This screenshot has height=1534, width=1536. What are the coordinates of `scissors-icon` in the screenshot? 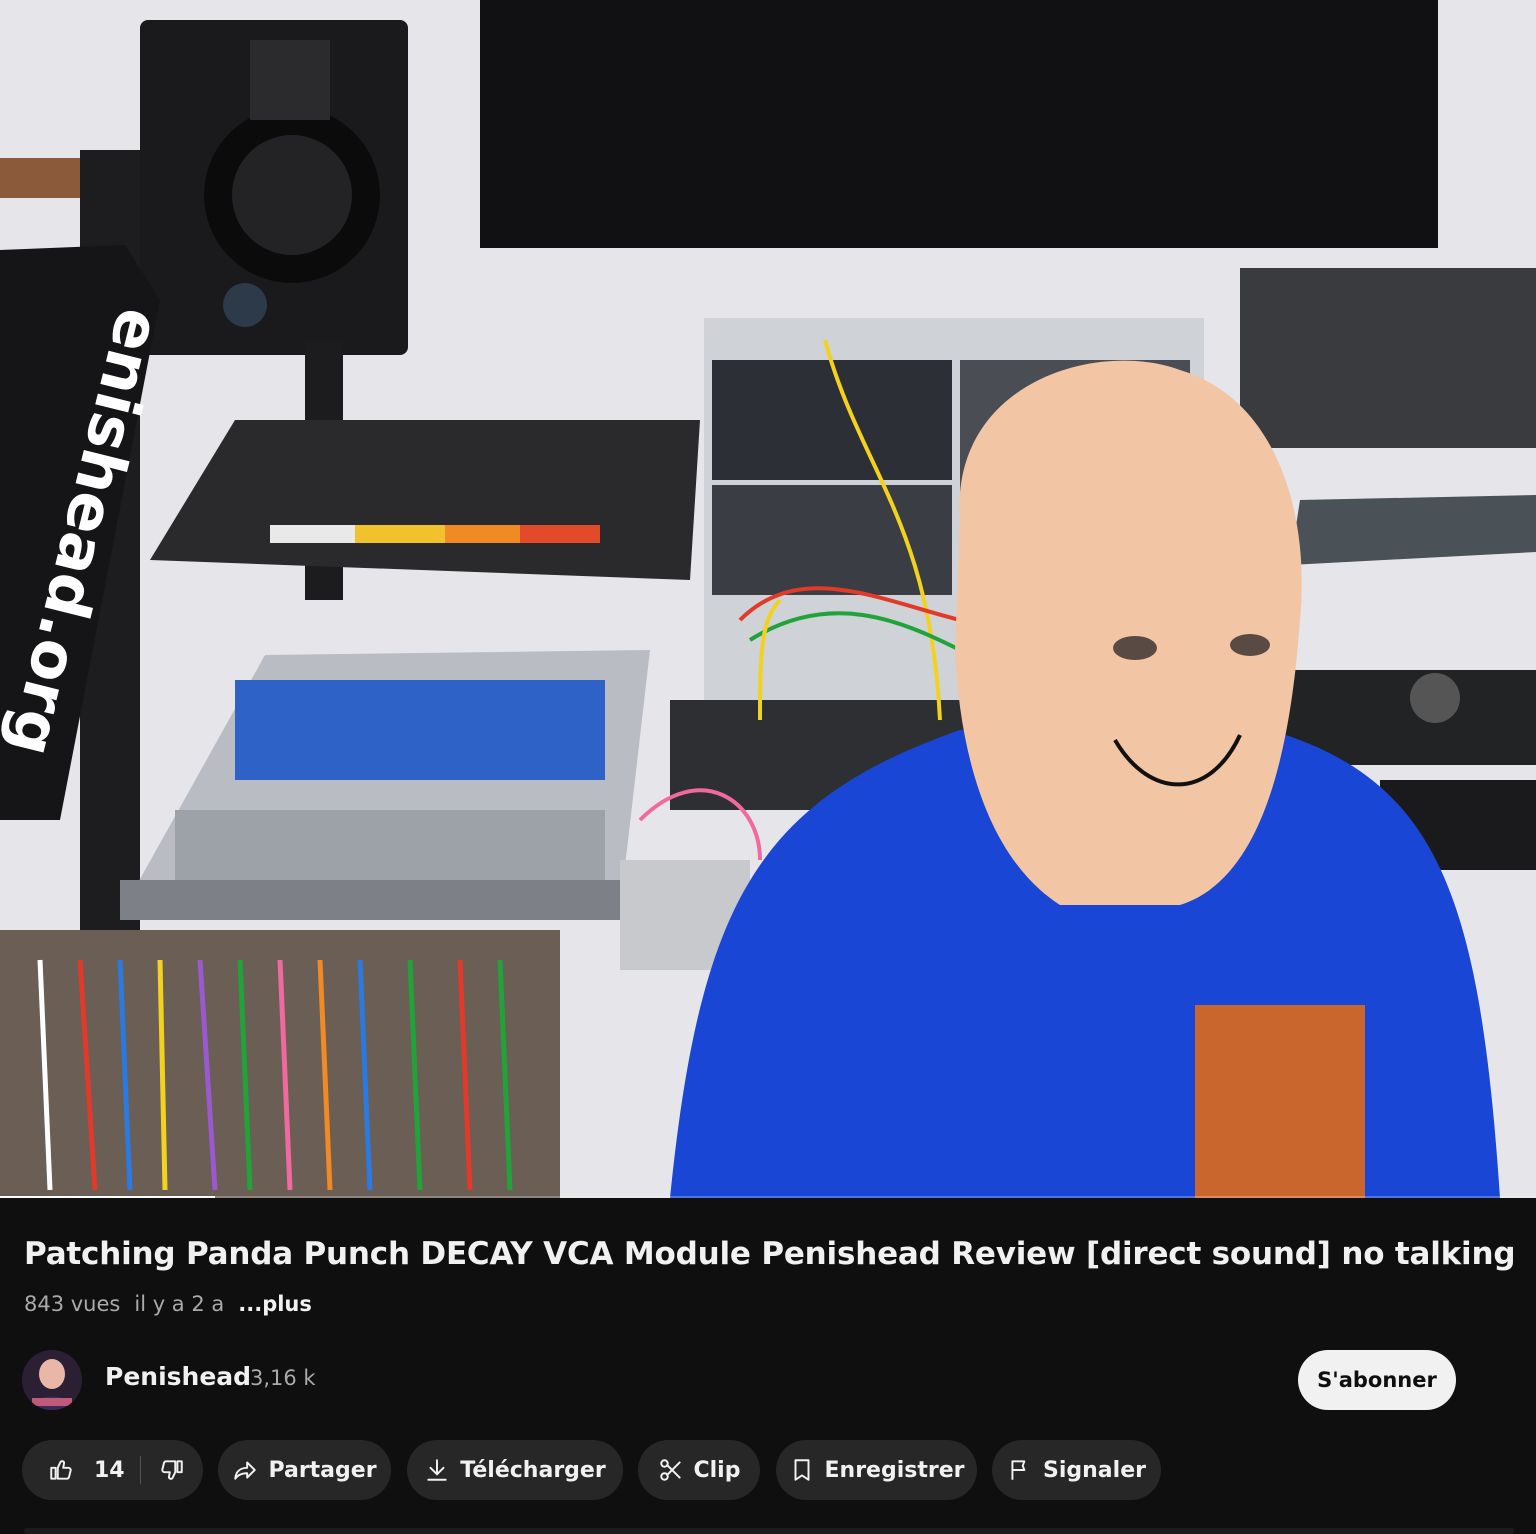 It's located at (671, 1470).